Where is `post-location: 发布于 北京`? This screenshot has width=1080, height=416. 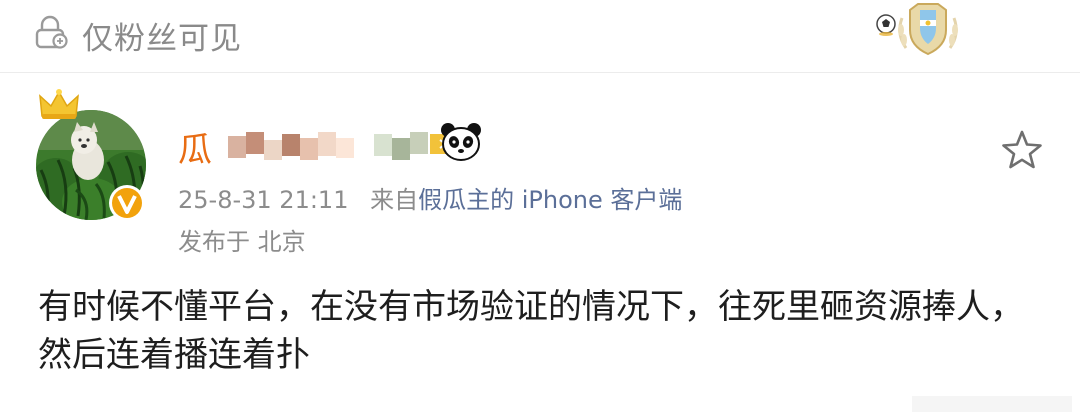 post-location: 发布于 北京 is located at coordinates (242, 242).